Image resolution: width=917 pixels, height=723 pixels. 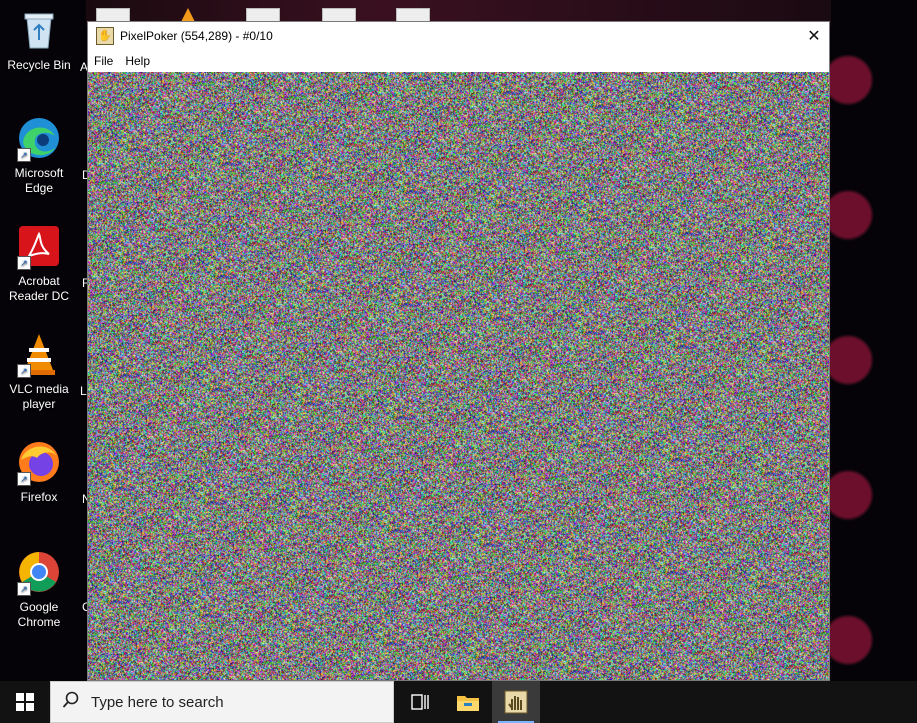 I want to click on desktop-icon-label: Recycle Bin, so click(x=39, y=65).